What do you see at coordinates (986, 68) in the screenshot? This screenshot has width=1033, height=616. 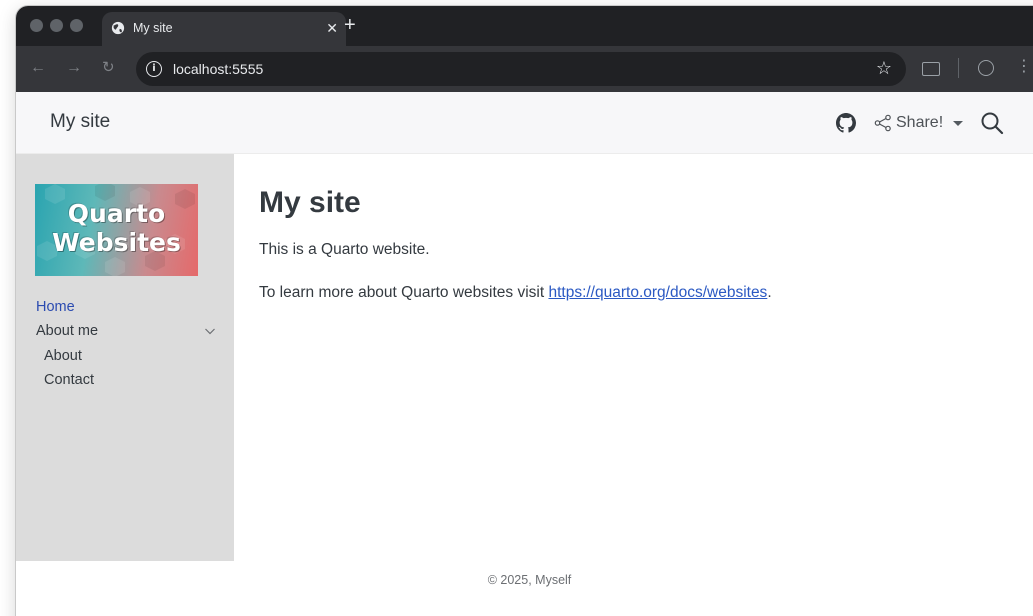 I see `profile-icon` at bounding box center [986, 68].